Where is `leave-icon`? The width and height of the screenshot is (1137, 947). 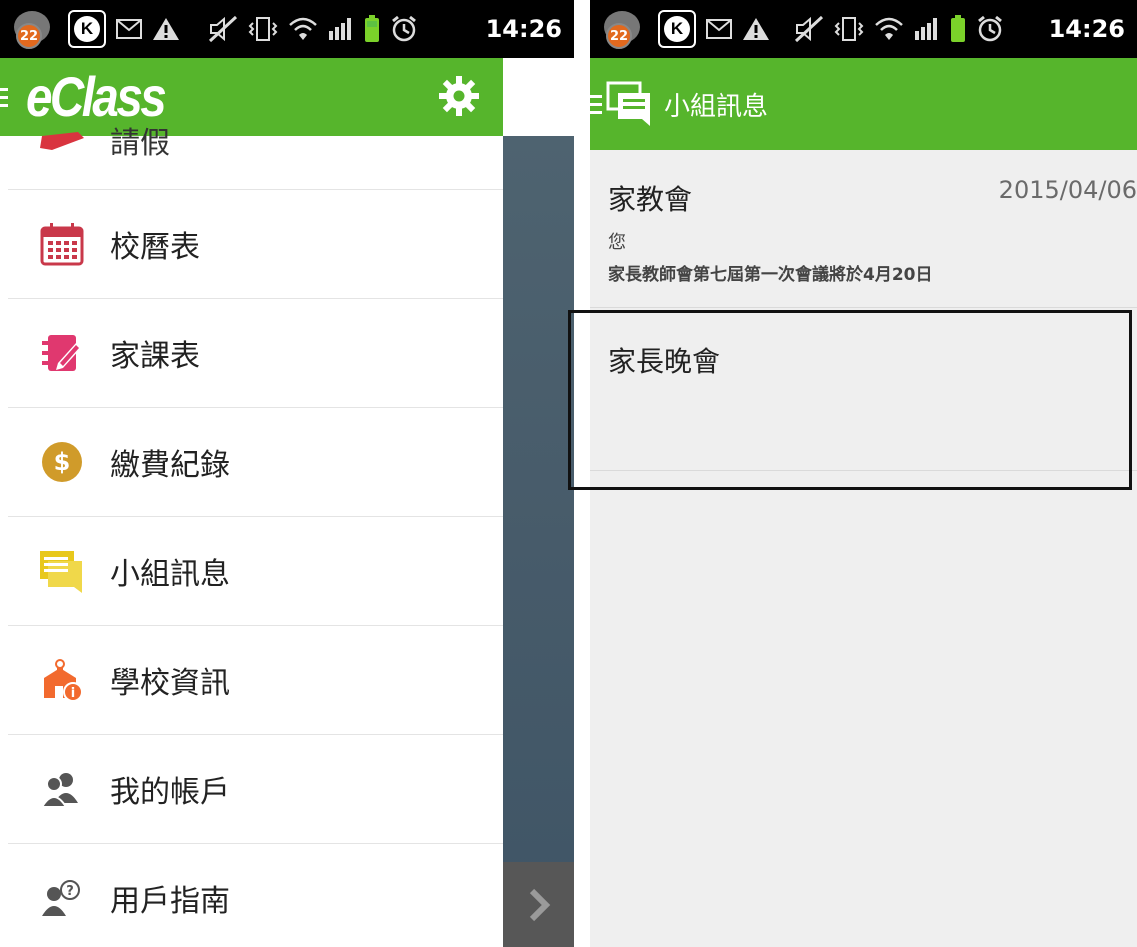 leave-icon is located at coordinates (62, 142).